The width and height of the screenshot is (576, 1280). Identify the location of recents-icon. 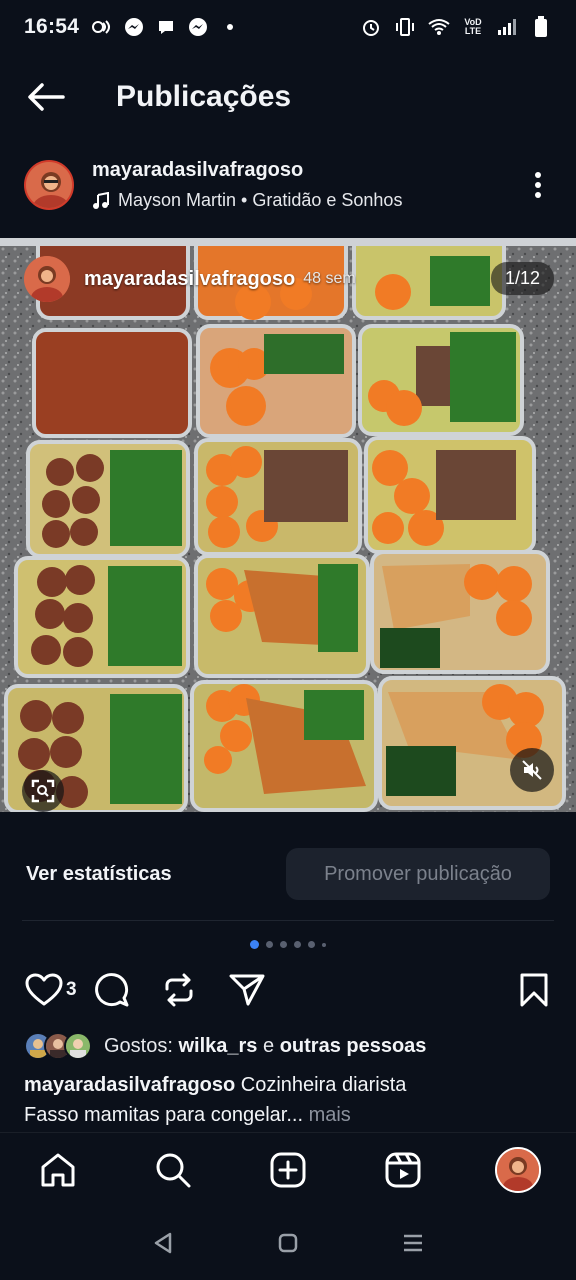
(413, 1243).